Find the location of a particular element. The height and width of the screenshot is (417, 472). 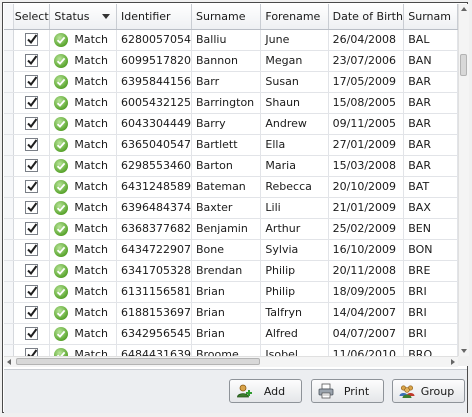

column-header-surname: Surname is located at coordinates (226, 17).